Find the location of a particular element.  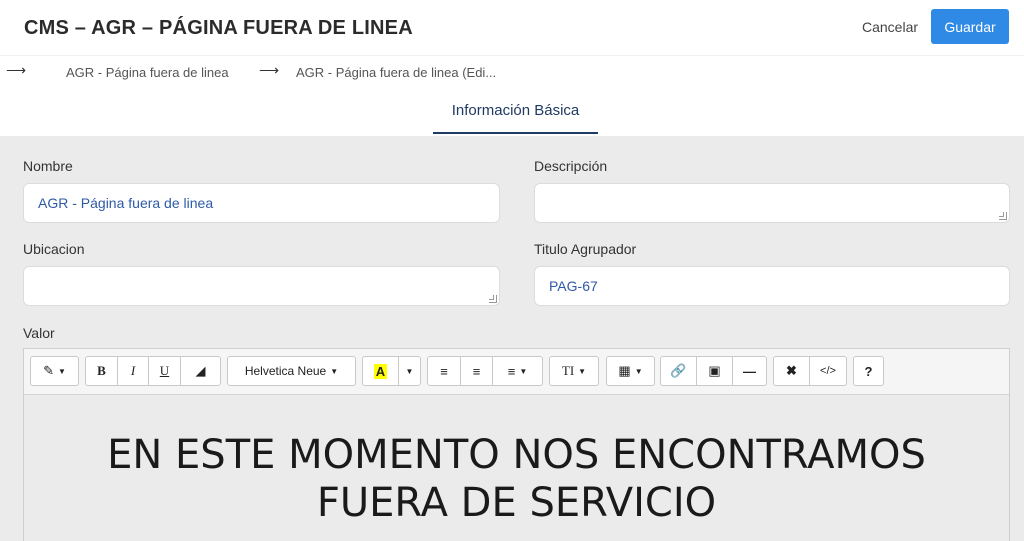

descripcion-label: Descripción is located at coordinates (571, 166).